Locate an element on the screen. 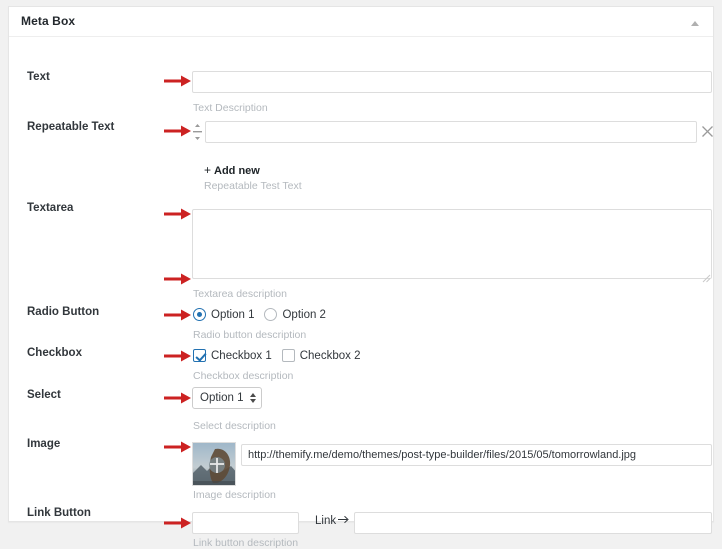 The image size is (722, 549). radio-icon-unchecked is located at coordinates (271, 314).